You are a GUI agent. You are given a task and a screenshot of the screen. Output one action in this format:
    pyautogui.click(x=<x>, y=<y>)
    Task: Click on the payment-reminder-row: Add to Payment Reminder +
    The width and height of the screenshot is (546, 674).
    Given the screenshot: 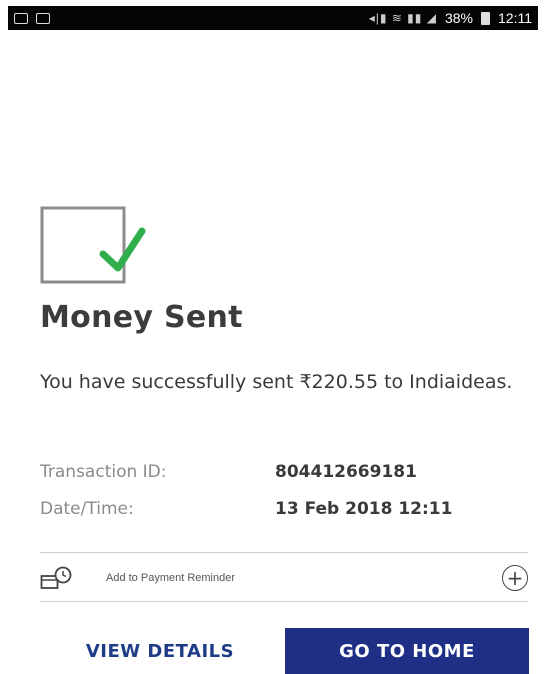 What is the action you would take?
    pyautogui.click(x=284, y=578)
    